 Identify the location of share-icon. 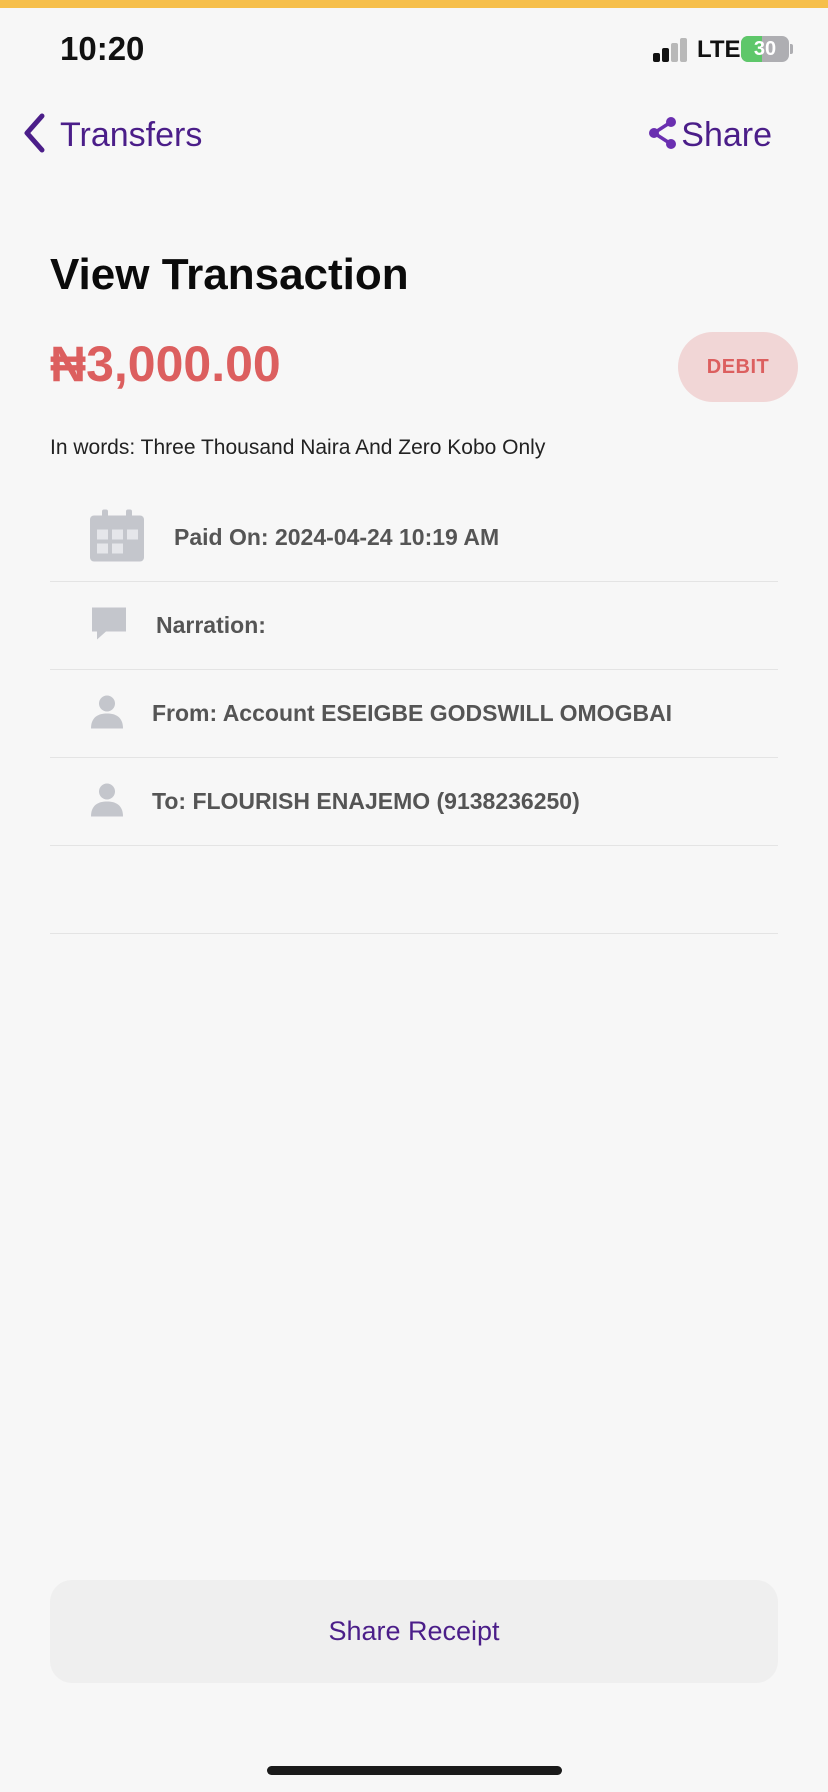
(663, 135).